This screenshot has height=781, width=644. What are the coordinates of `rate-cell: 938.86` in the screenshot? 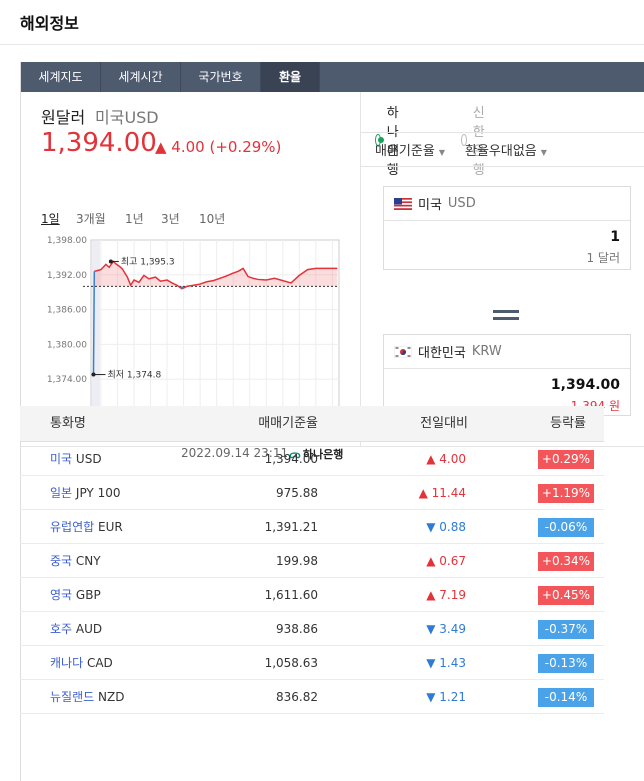 It's located at (297, 629).